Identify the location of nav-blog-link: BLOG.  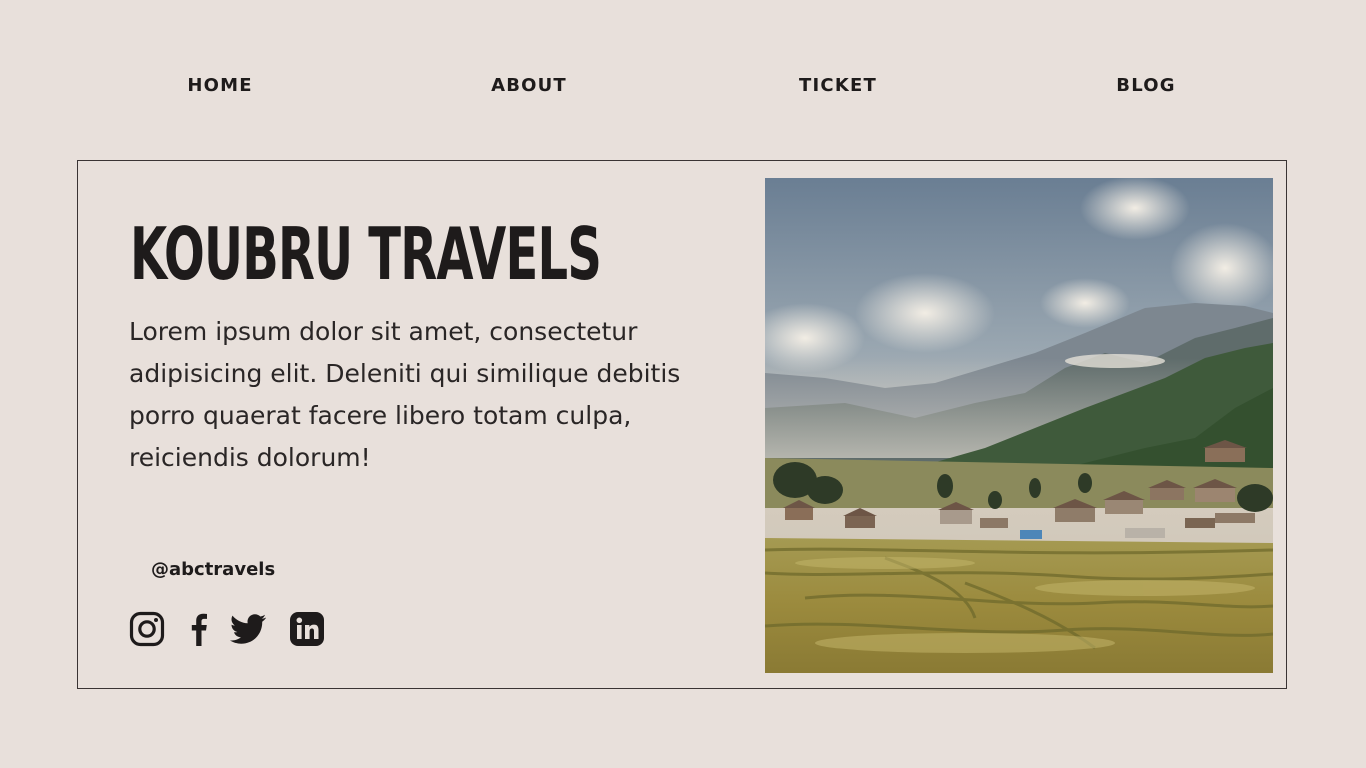
(1146, 86).